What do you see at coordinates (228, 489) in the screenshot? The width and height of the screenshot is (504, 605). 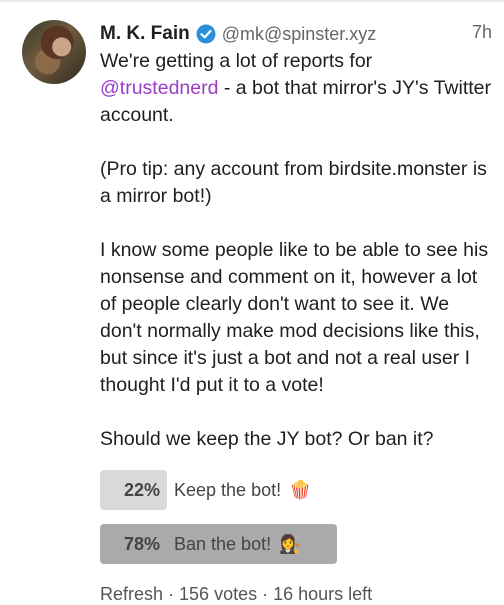 I see `poll-text-keep: Keep the bot!` at bounding box center [228, 489].